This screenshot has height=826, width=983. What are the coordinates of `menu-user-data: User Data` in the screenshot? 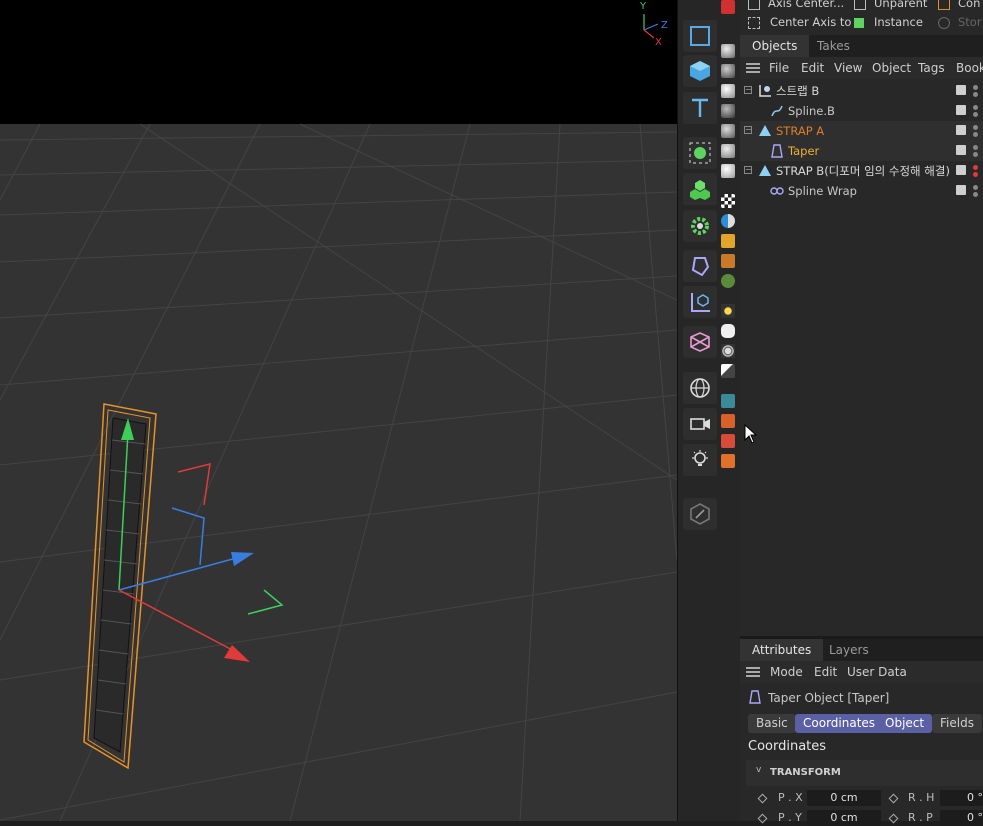 It's located at (877, 672).